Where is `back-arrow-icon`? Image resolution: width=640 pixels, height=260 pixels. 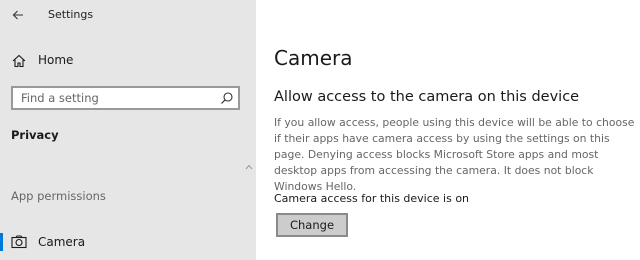
back-arrow-icon is located at coordinates (17, 15).